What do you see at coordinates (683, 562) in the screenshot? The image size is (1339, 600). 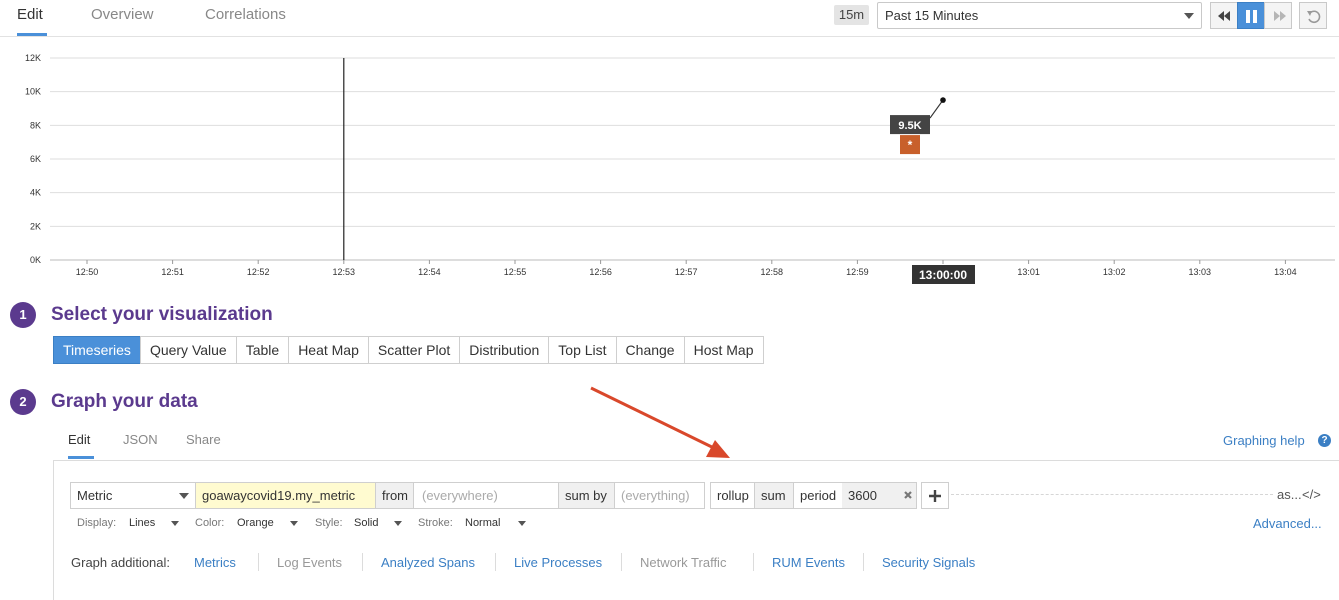 I see `graph-additional-network-traffic: Network Traffic` at bounding box center [683, 562].